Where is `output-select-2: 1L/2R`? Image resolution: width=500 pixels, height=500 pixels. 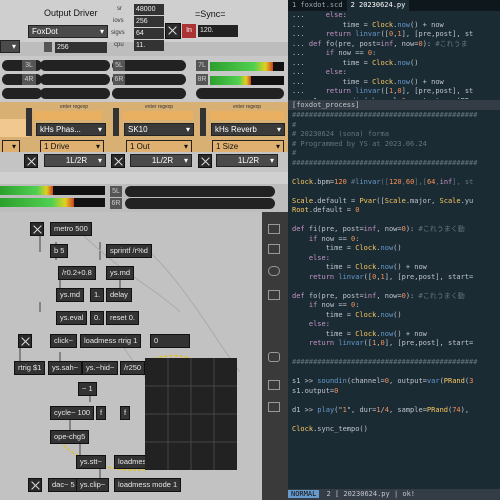 output-select-2: 1L/2R is located at coordinates (161, 160).